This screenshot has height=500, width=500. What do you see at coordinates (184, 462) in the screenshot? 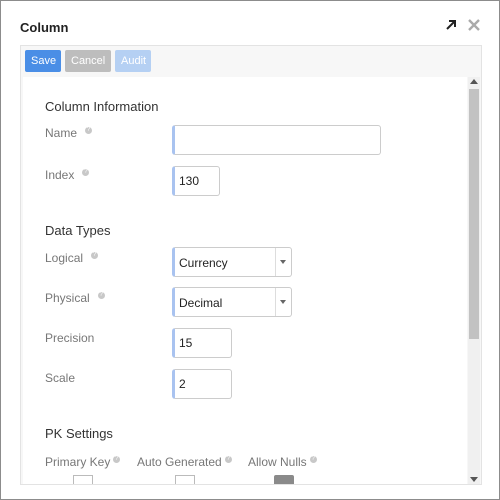
I see `auto-generated-label: Auto Generated?` at bounding box center [184, 462].